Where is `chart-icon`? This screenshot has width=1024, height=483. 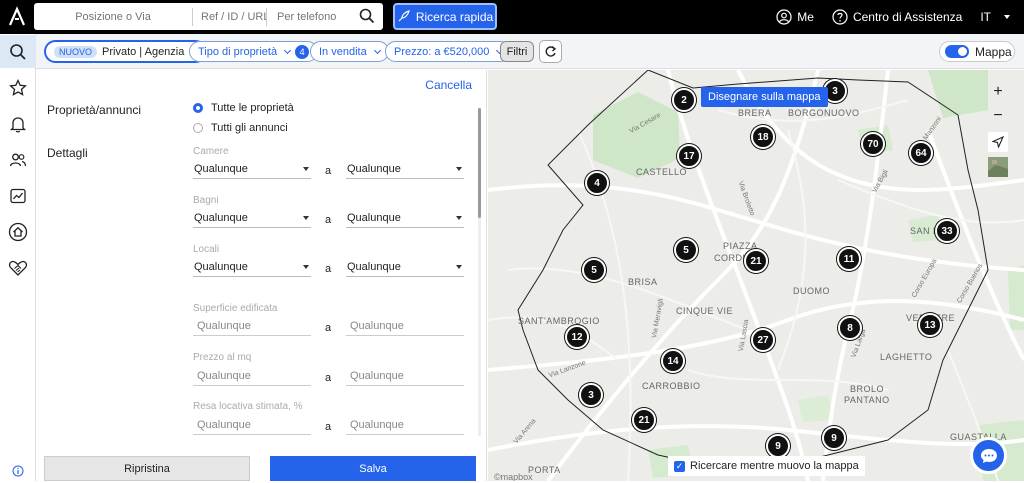
chart-icon is located at coordinates (18, 195).